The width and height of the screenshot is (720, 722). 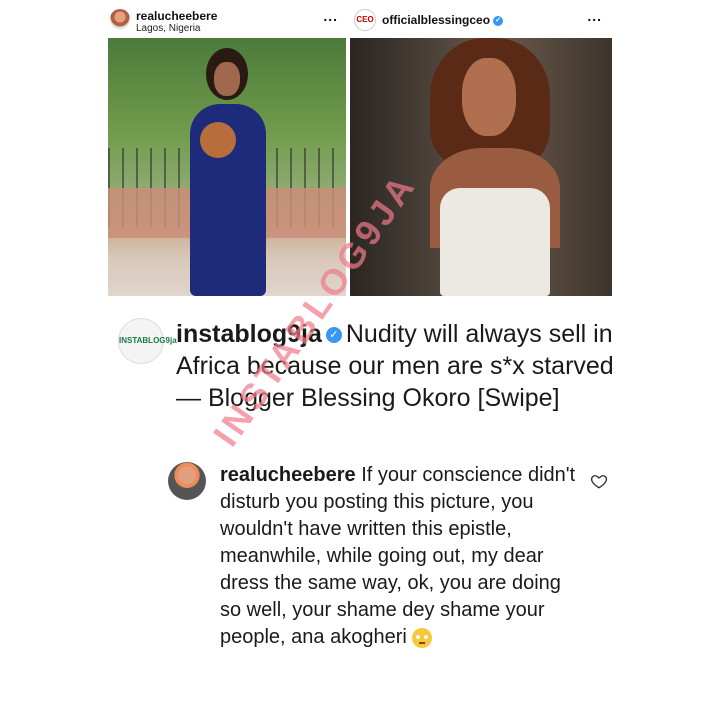 What do you see at coordinates (365, 20) in the screenshot?
I see `right-post-avatar: CEO` at bounding box center [365, 20].